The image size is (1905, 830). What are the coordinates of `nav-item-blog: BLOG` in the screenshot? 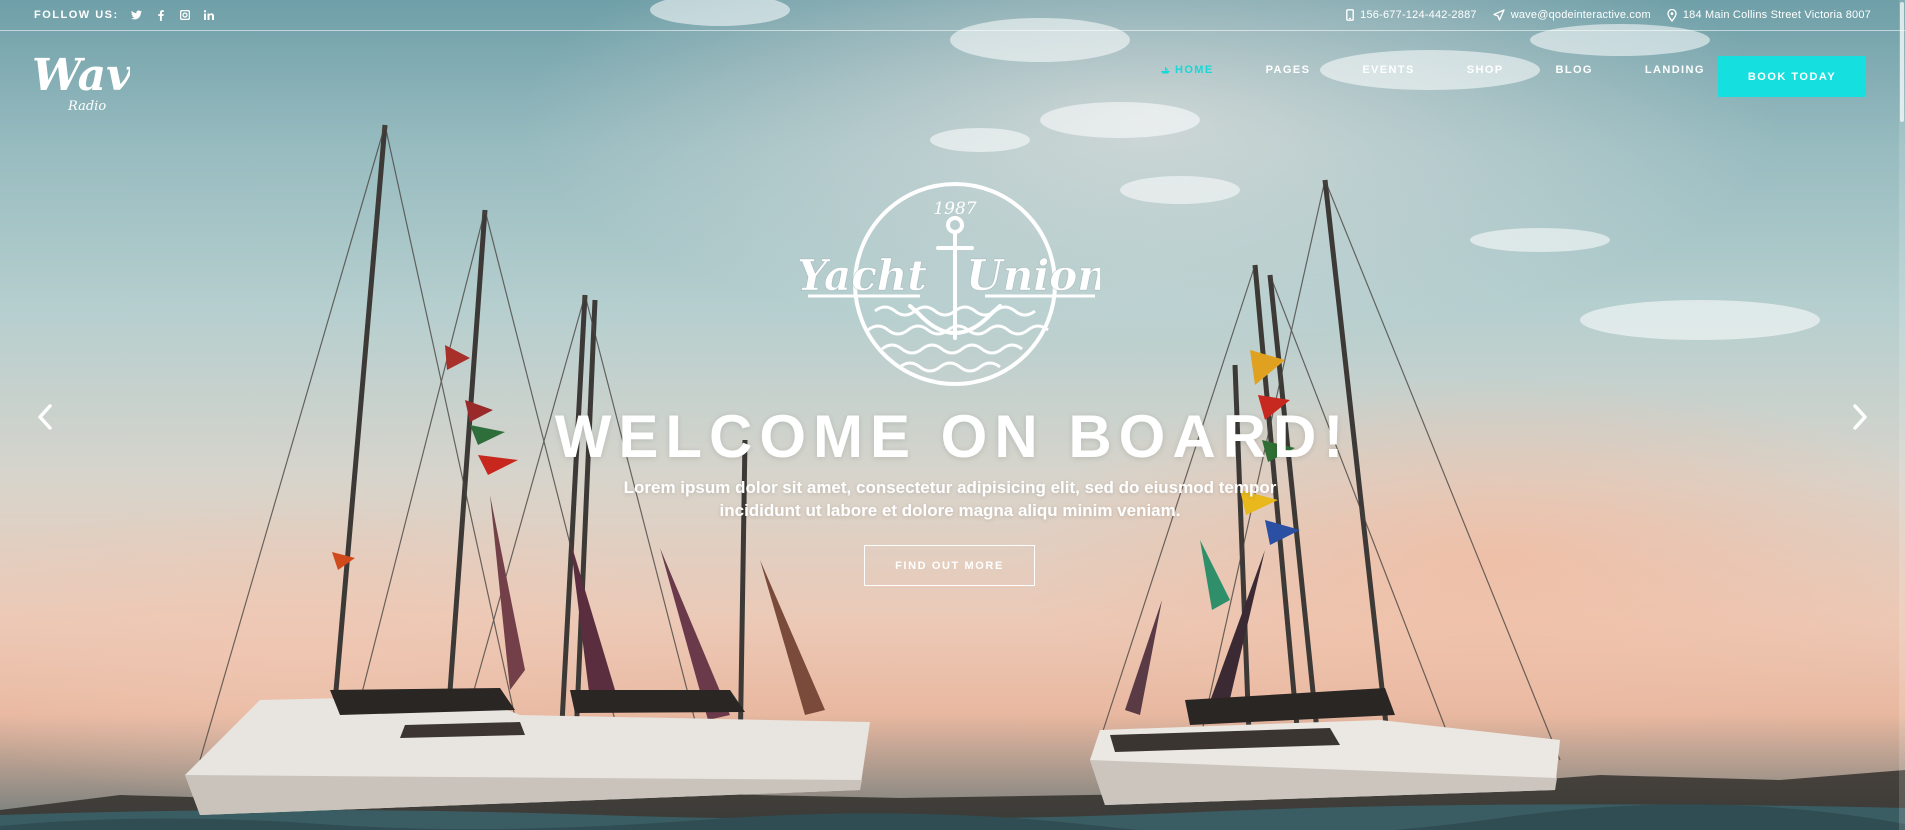 It's located at (1574, 70).